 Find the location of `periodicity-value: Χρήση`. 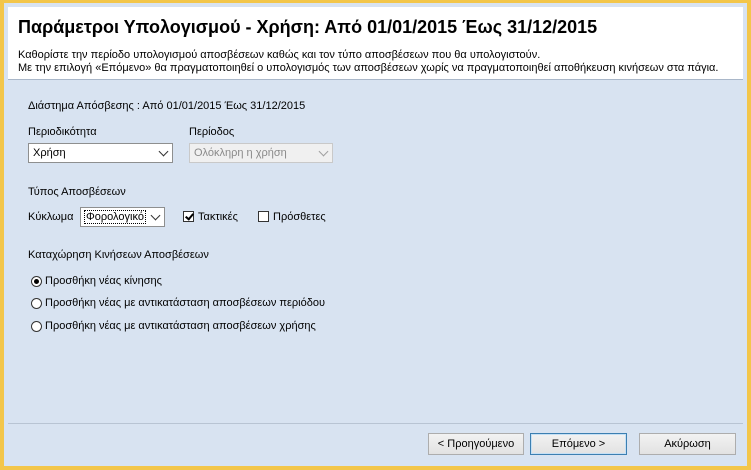

periodicity-value: Χρήση is located at coordinates (49, 153).